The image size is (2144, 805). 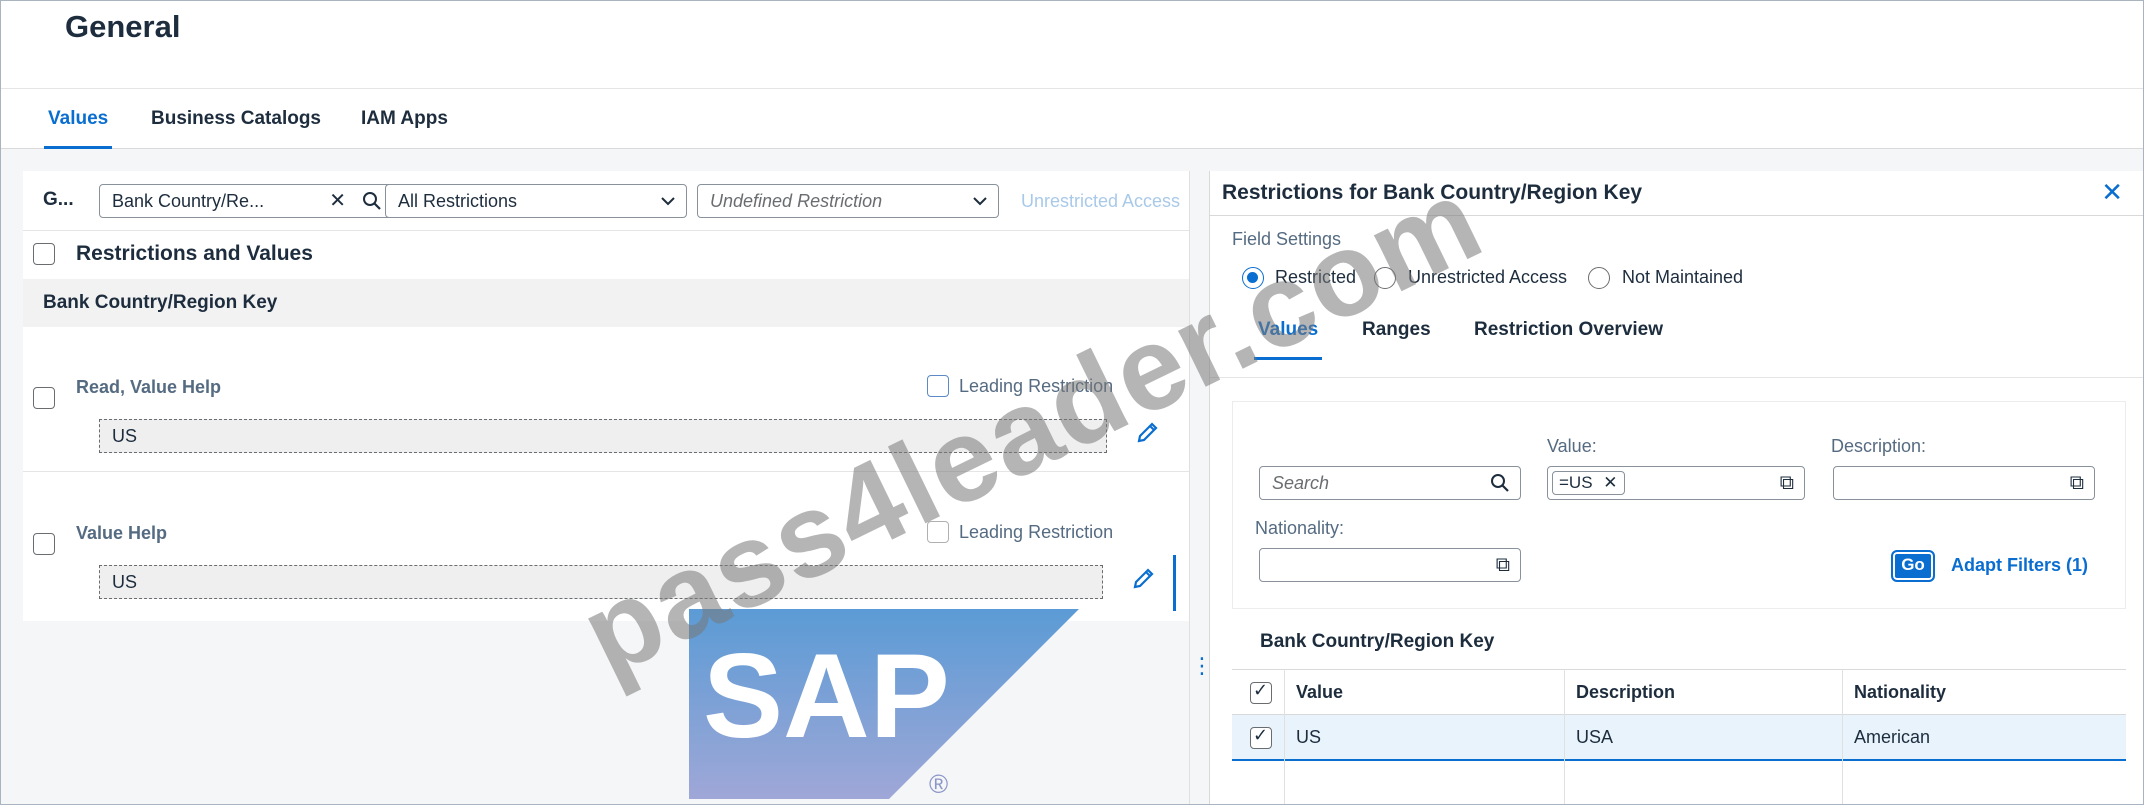 I want to click on restriction-filter-select: All Restrictions, so click(x=536, y=201).